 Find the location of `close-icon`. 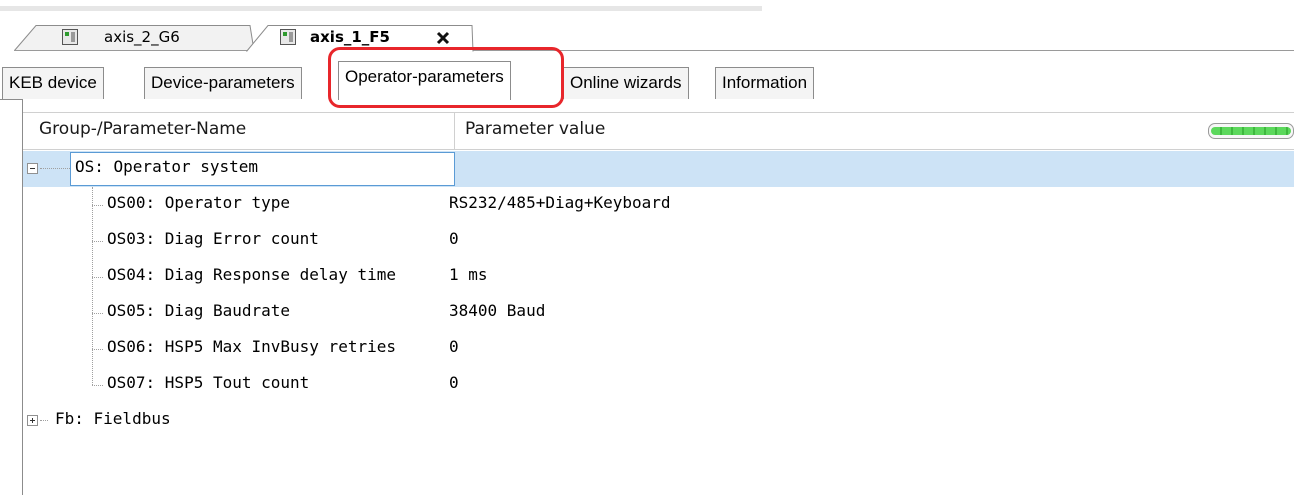

close-icon is located at coordinates (443, 38).